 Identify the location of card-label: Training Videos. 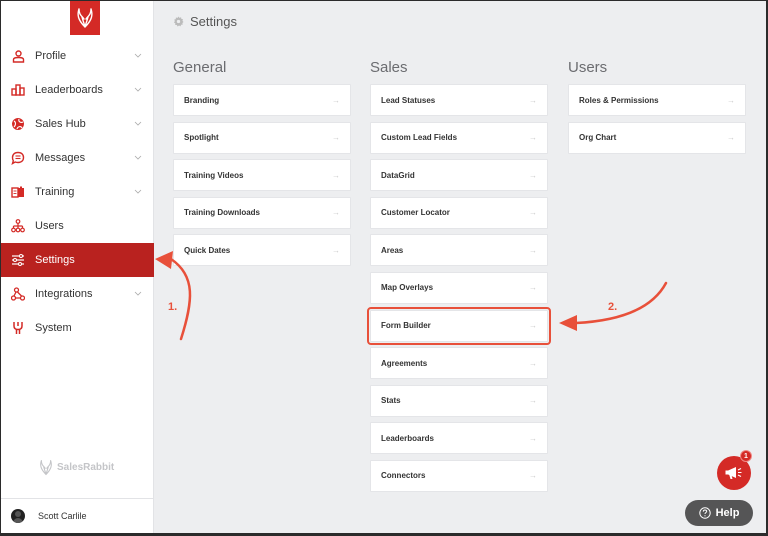
(214, 175).